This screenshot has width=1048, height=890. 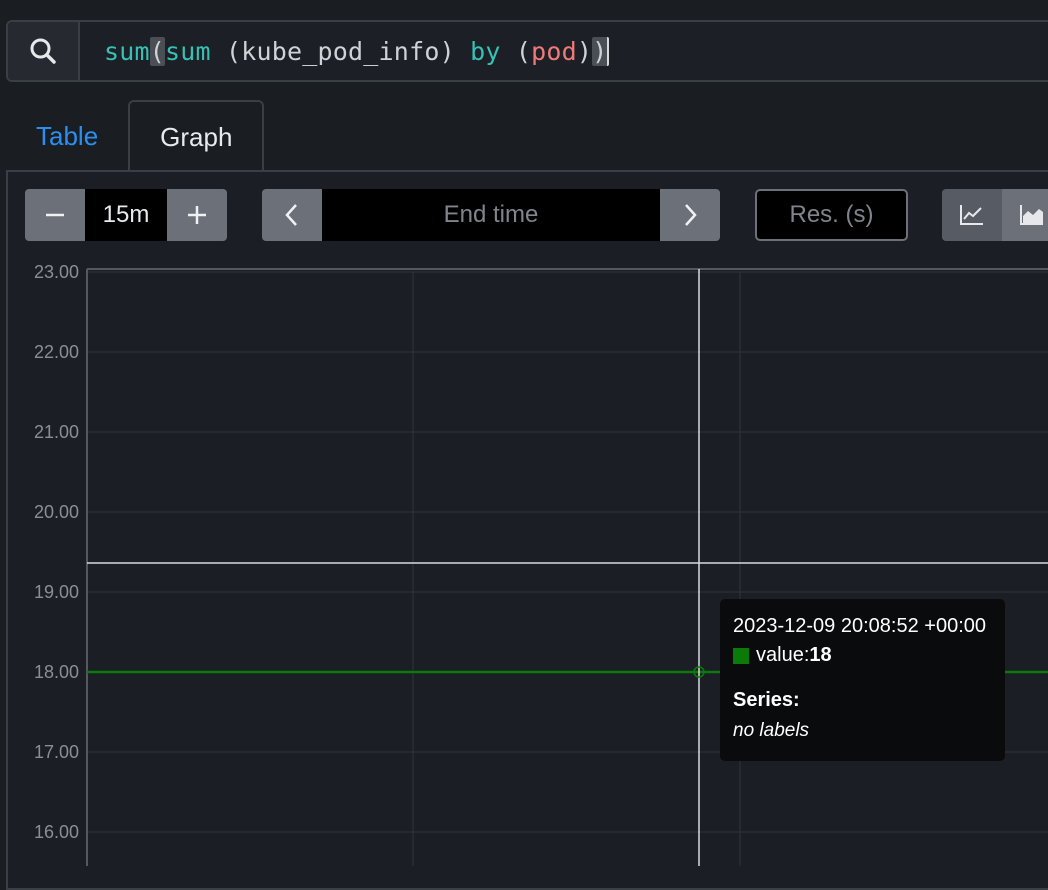 What do you see at coordinates (56, 592) in the screenshot?
I see `y-tick-label: 19.00` at bounding box center [56, 592].